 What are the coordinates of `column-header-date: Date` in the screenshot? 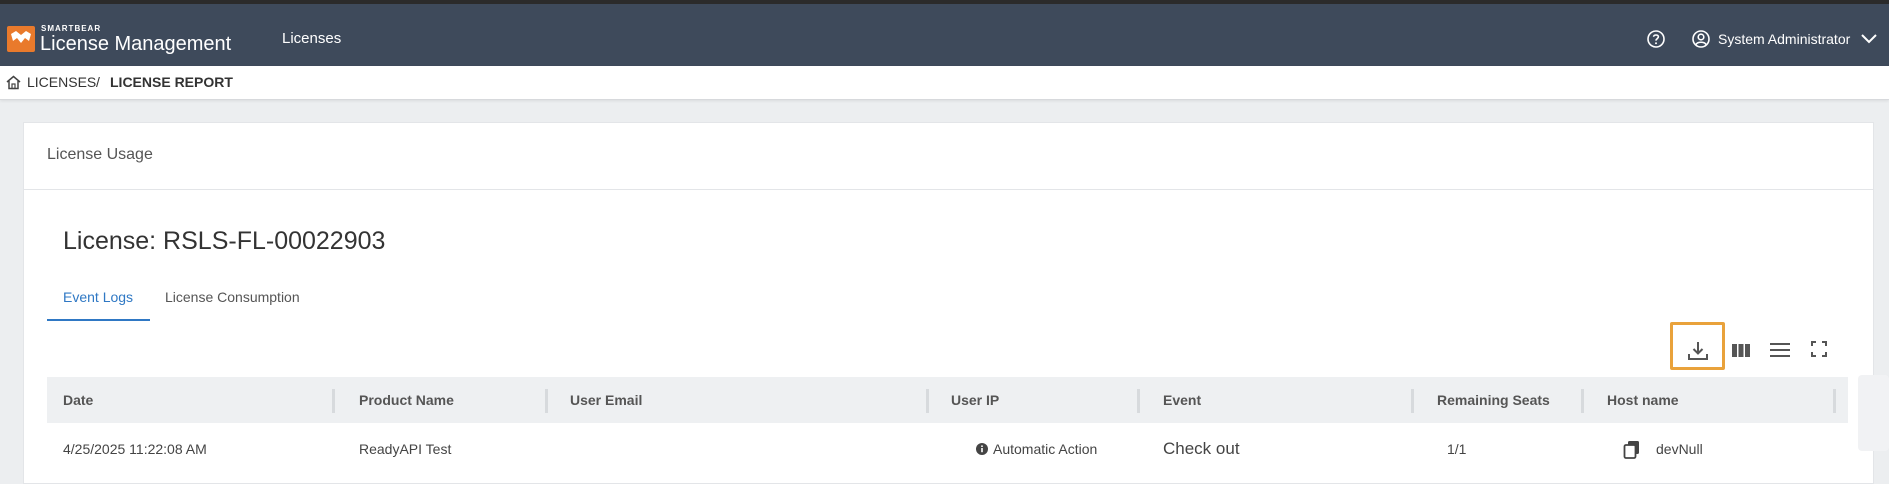 It's located at (78, 400).